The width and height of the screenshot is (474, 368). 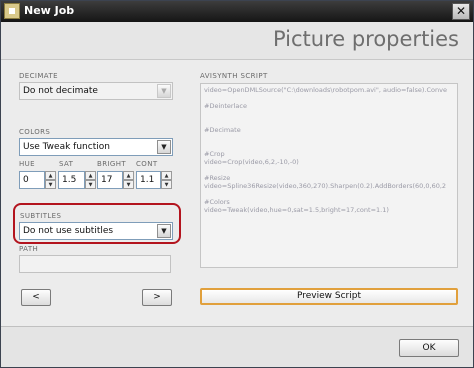 I want to click on footer-bar: OK, so click(x=237, y=346).